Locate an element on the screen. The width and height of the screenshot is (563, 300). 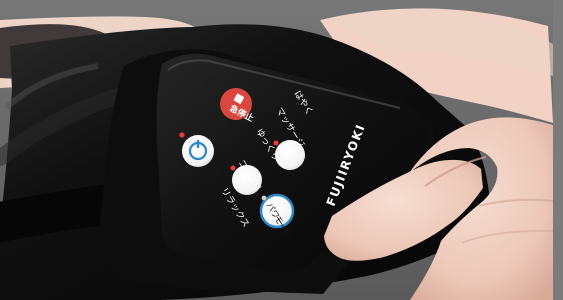
relax-indicator-light is located at coordinates (233, 168).